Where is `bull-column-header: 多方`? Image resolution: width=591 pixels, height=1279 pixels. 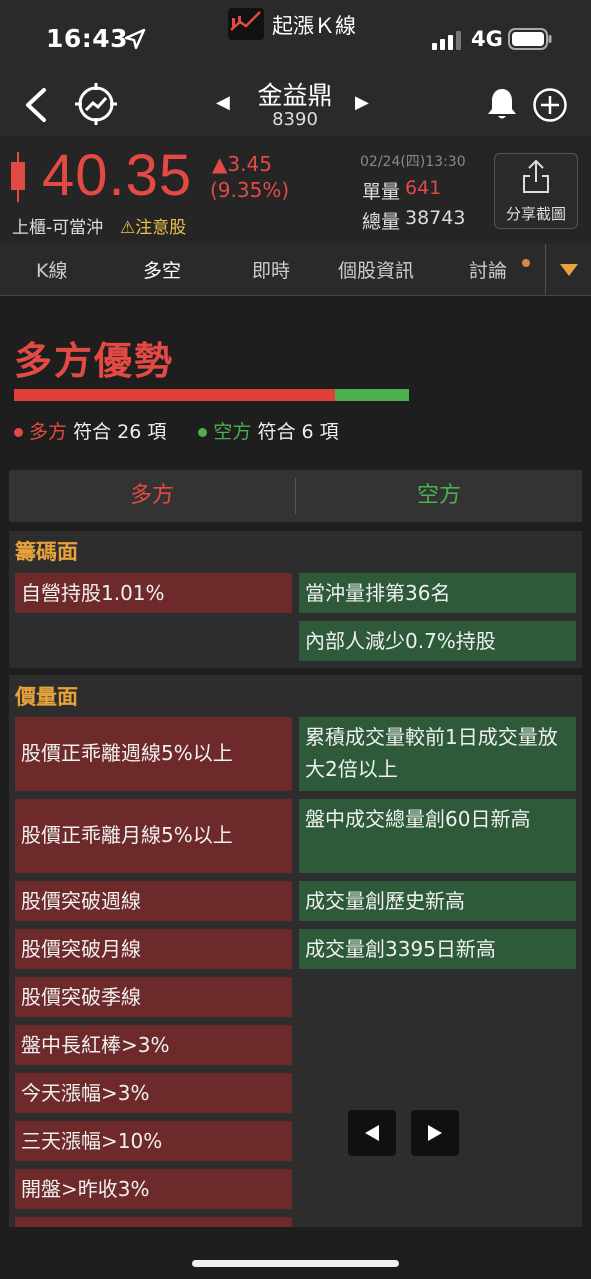
bull-column-header: 多方 is located at coordinates (152, 496).